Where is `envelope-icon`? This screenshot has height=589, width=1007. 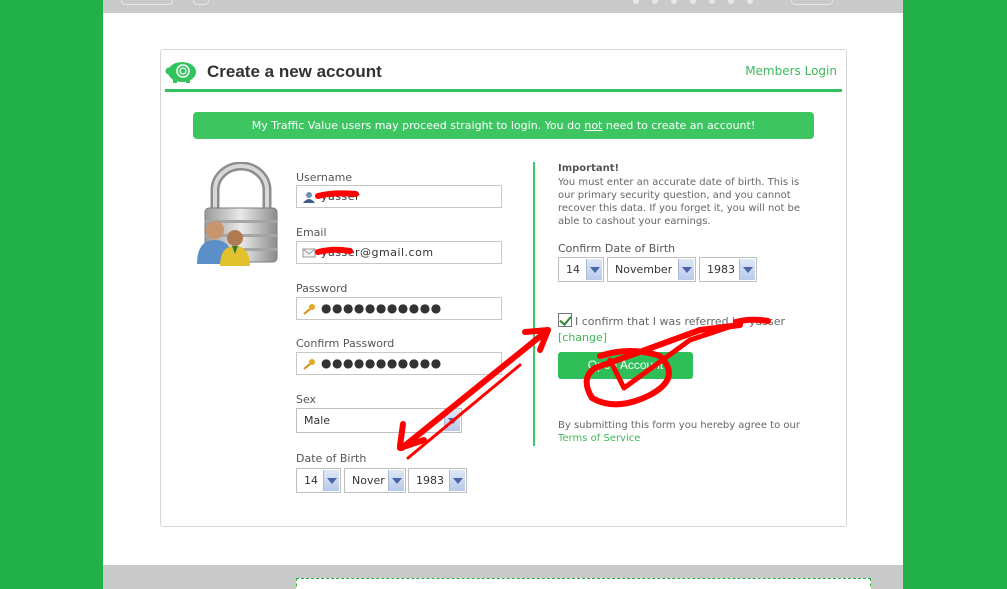 envelope-icon is located at coordinates (309, 253).